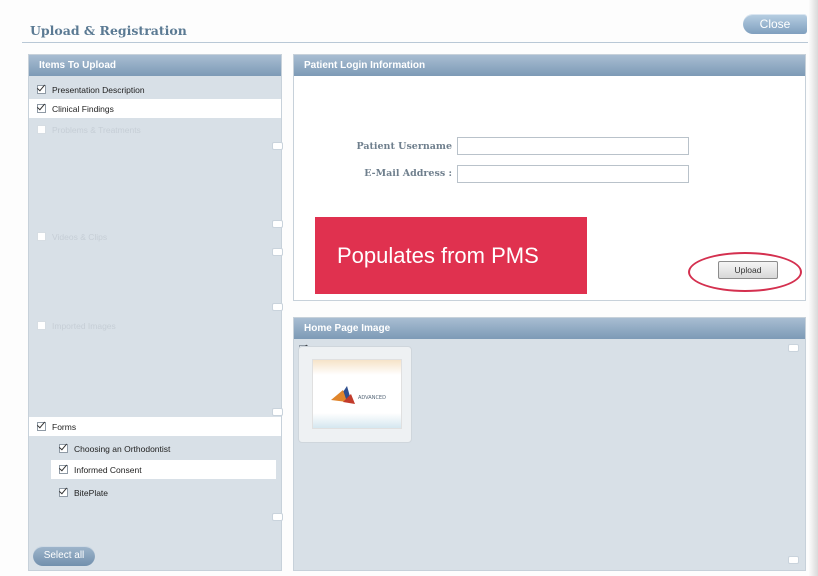 The width and height of the screenshot is (818, 576). I want to click on email-address-input, so click(573, 174).